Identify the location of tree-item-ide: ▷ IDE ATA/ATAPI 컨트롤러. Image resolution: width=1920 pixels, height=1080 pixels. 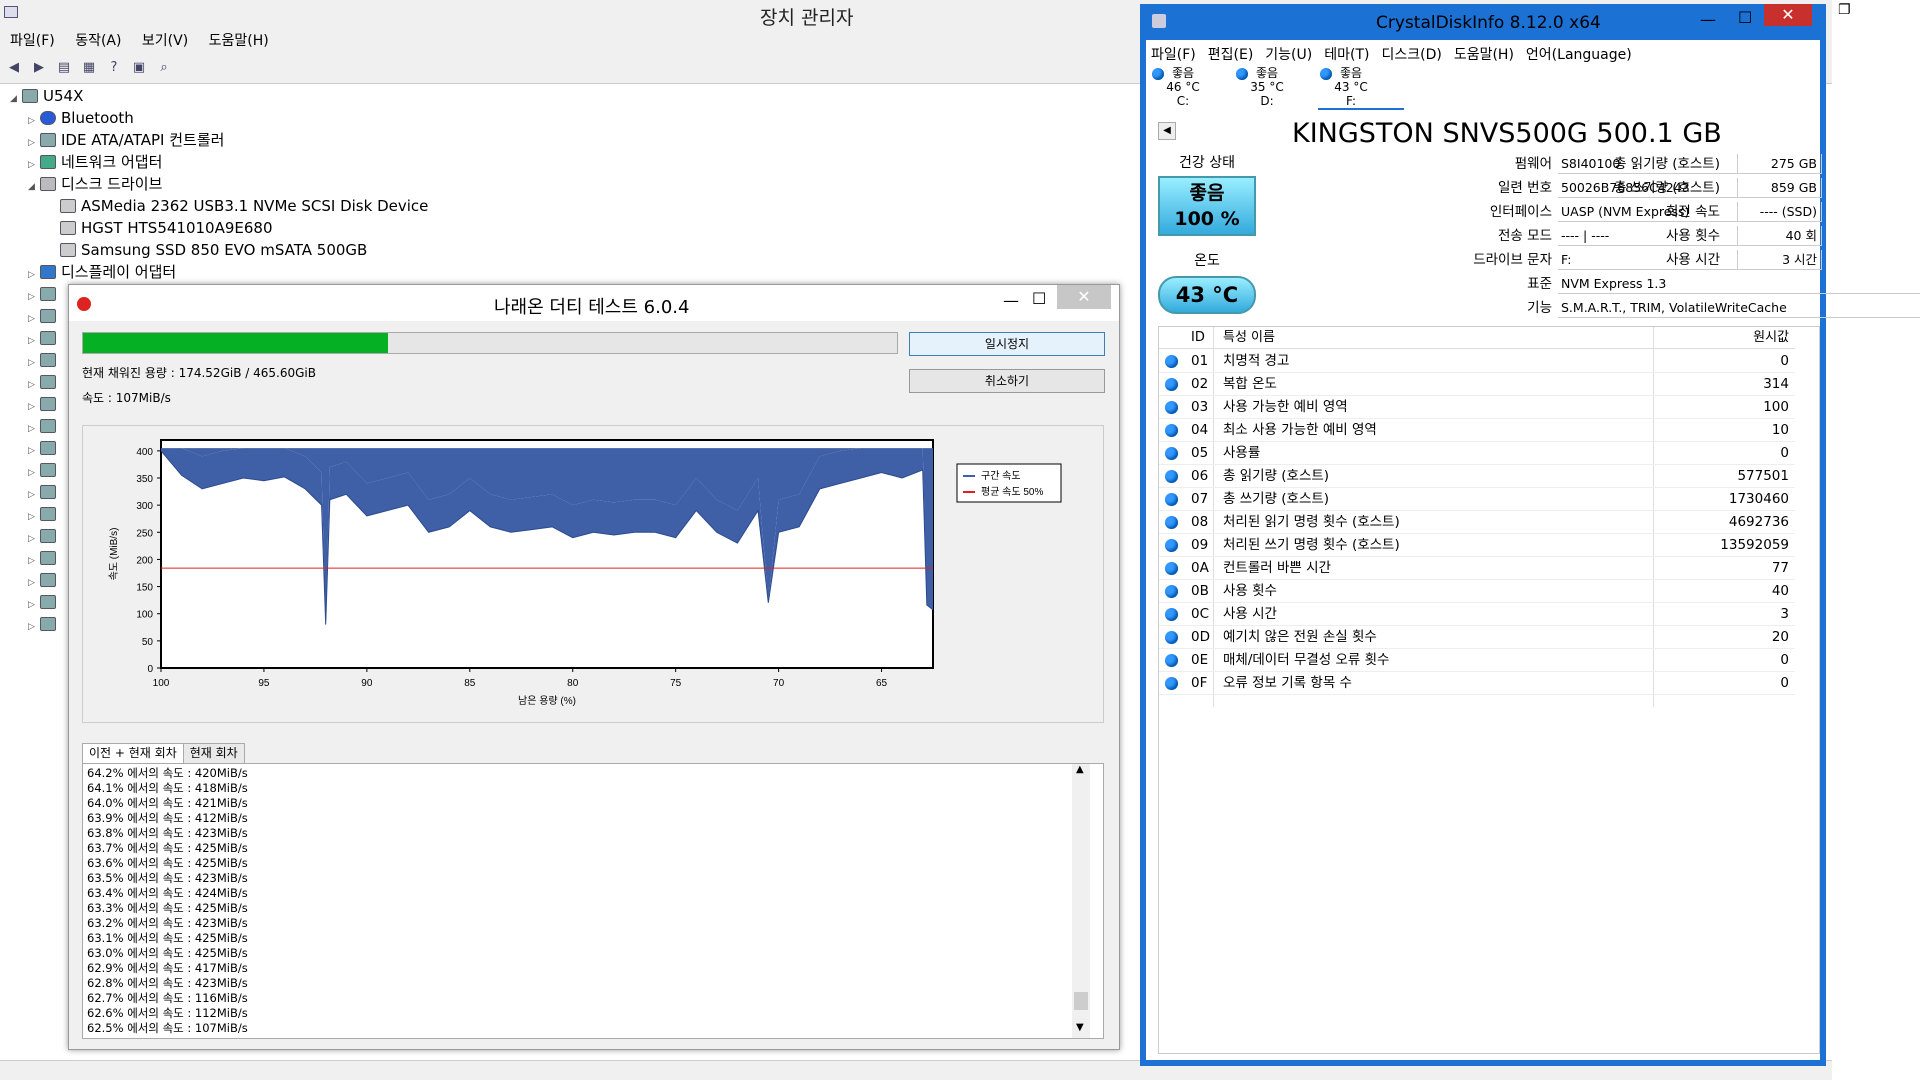
(126, 140).